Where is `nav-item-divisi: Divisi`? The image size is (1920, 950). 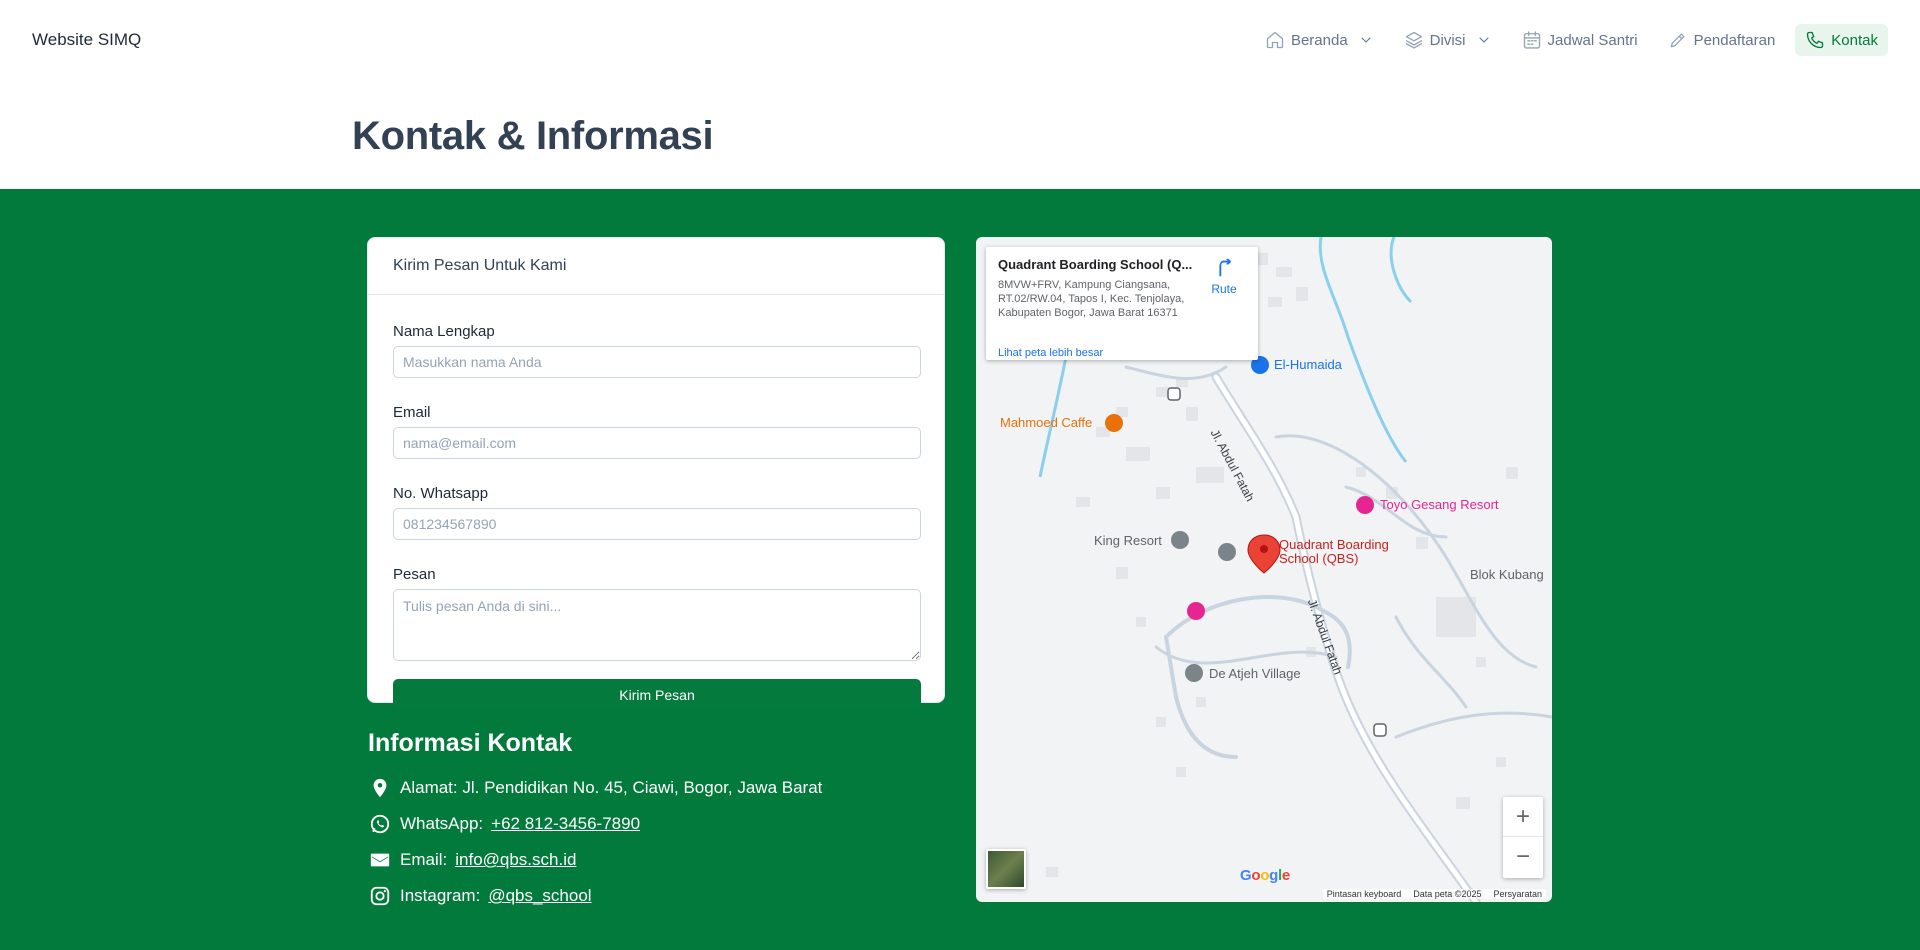
nav-item-divisi: Divisi is located at coordinates (1448, 40).